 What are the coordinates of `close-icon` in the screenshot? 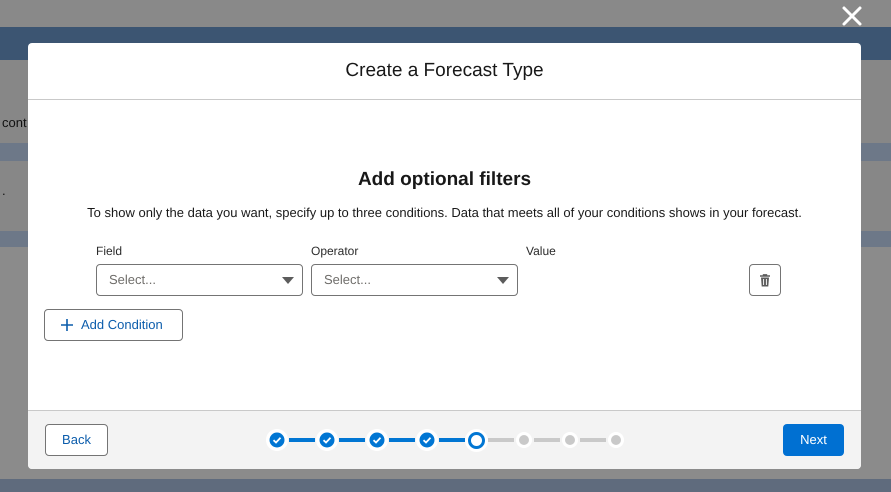 It's located at (852, 16).